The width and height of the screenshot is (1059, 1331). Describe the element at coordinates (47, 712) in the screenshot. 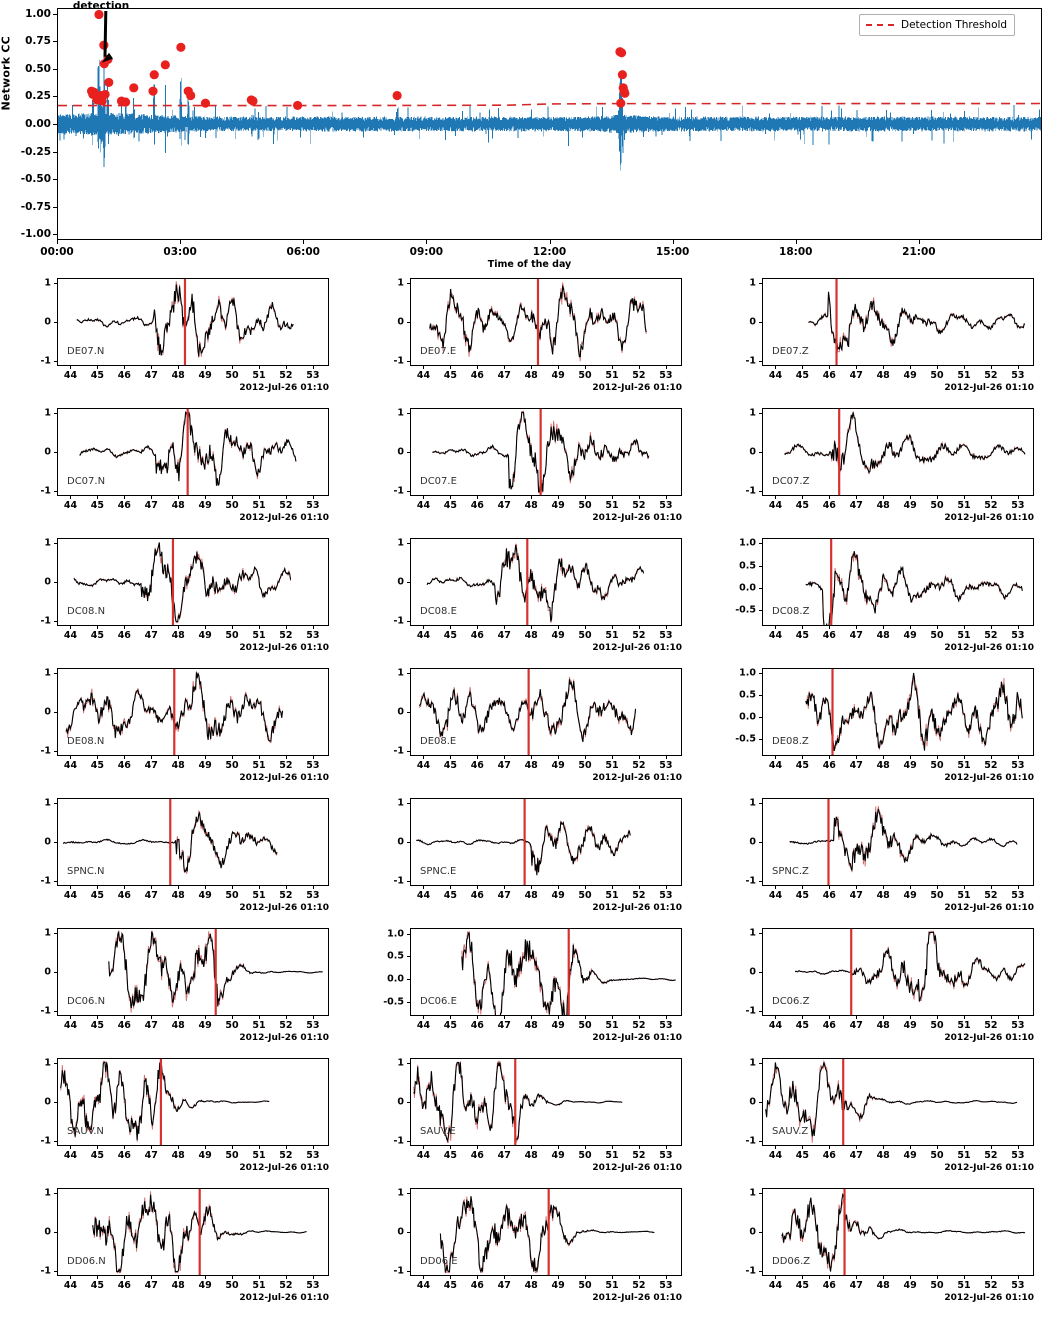

I see `waveform-y-tick-label: 0` at that location.